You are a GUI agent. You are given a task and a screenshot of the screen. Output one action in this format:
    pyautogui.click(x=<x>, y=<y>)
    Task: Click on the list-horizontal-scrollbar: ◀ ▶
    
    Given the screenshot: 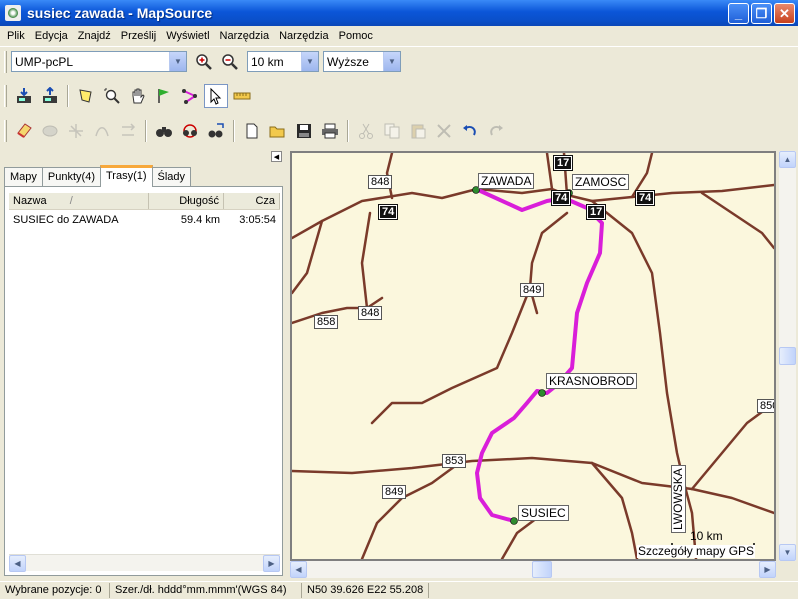 What is the action you would take?
    pyautogui.click(x=144, y=563)
    